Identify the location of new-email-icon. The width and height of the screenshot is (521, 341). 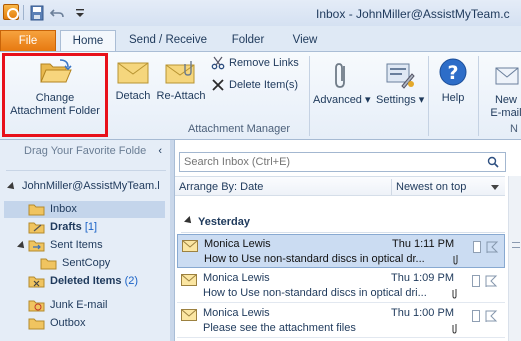
(507, 76).